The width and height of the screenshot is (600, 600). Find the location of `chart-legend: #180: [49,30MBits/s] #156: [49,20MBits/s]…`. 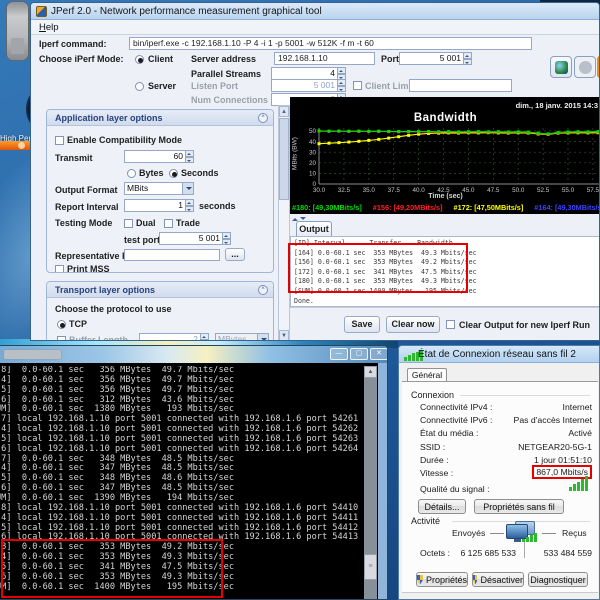

chart-legend: #180: [49,30MBits/s] #156: [49,20MBits/s]… is located at coordinates (445, 207).